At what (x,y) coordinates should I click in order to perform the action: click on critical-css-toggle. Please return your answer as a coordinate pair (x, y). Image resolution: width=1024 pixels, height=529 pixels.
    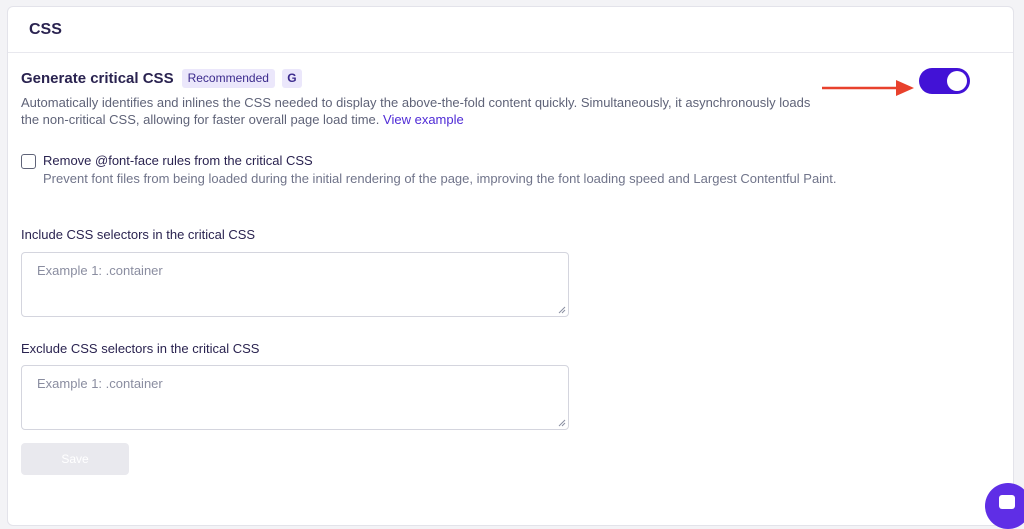
    Looking at the image, I should click on (944, 81).